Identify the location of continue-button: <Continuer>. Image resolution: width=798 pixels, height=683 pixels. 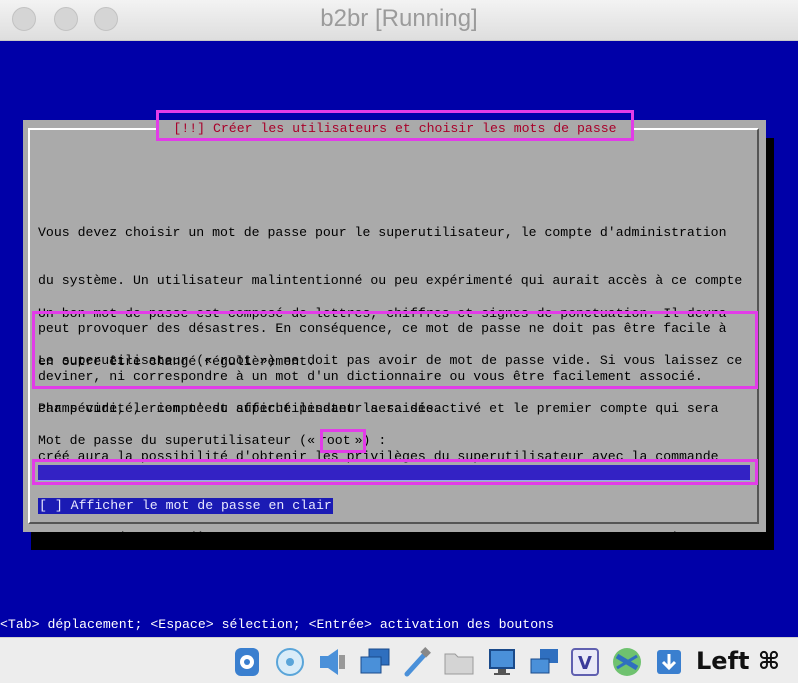
(674, 538).